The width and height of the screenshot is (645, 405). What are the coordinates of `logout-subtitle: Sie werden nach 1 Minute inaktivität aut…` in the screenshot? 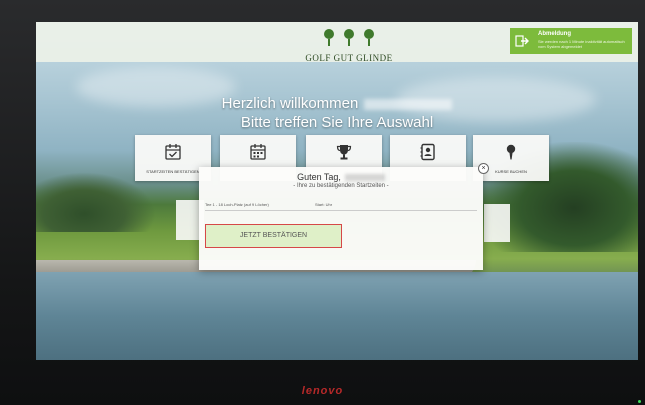 It's located at (581, 44).